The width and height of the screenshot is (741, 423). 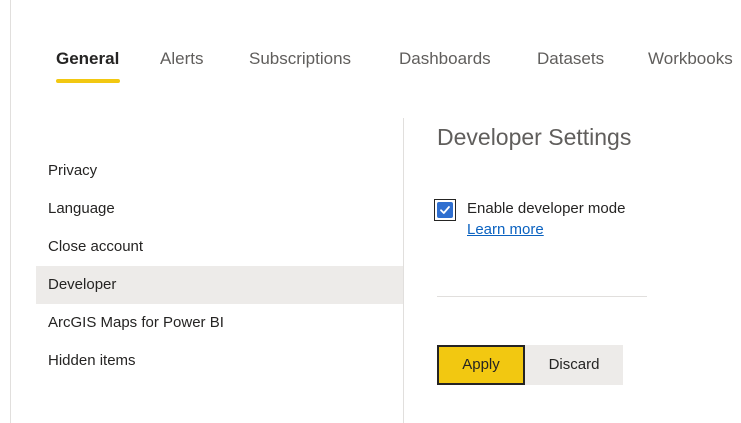 What do you see at coordinates (219, 209) in the screenshot?
I see `sidebar-item-language: Language` at bounding box center [219, 209].